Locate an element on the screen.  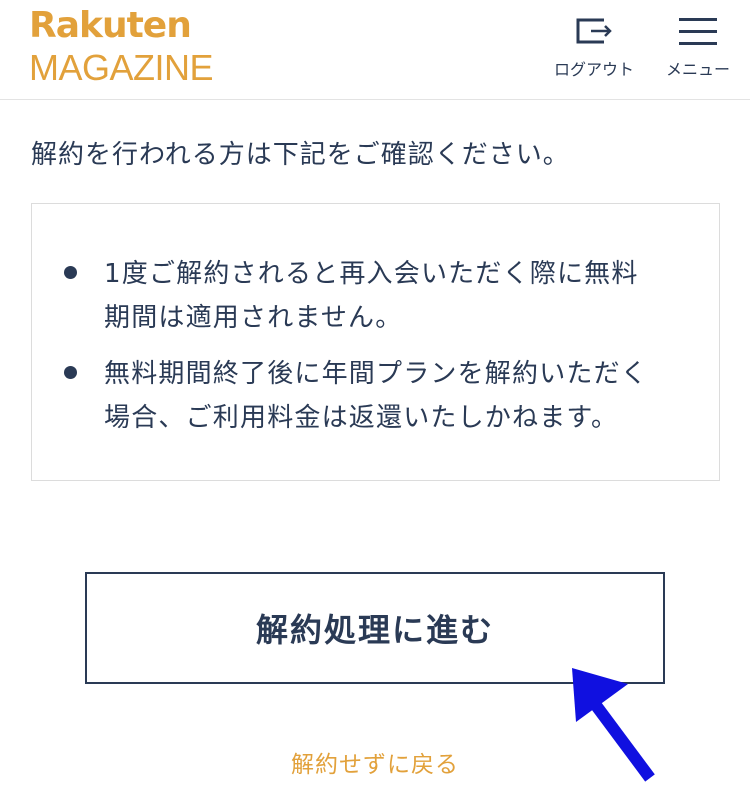
logout-label: ログアウト is located at coordinates (593, 69).